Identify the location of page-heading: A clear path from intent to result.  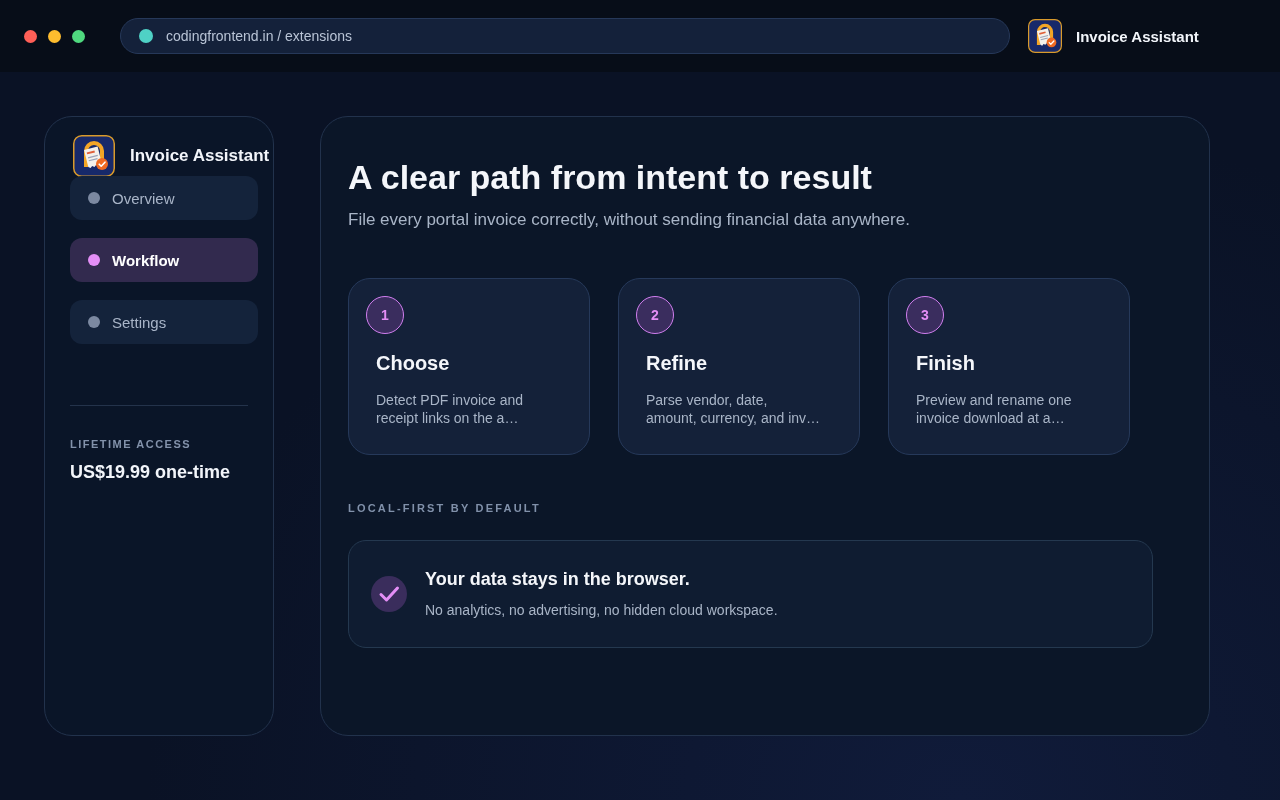
(610, 177).